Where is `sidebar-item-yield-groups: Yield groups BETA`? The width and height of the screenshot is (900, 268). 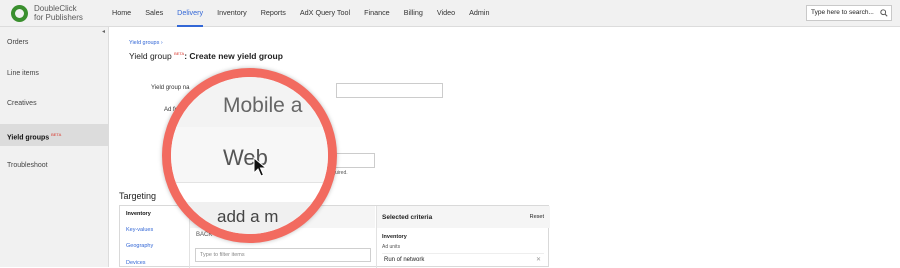 sidebar-item-yield-groups: Yield groups BETA is located at coordinates (54, 135).